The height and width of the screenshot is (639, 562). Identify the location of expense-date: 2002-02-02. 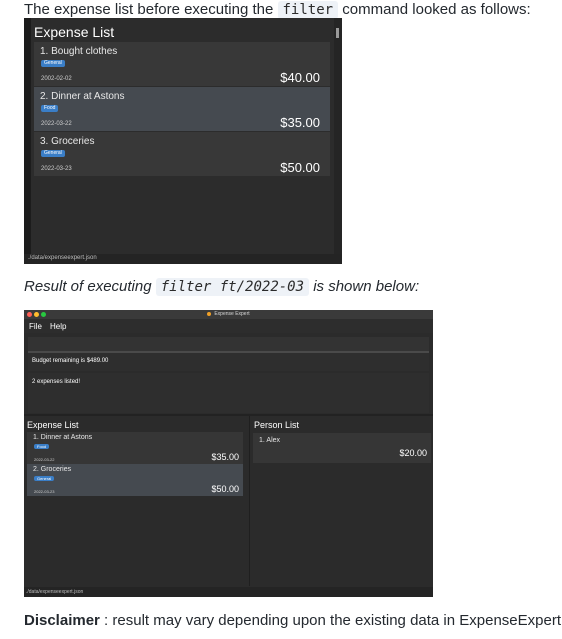
(56, 79).